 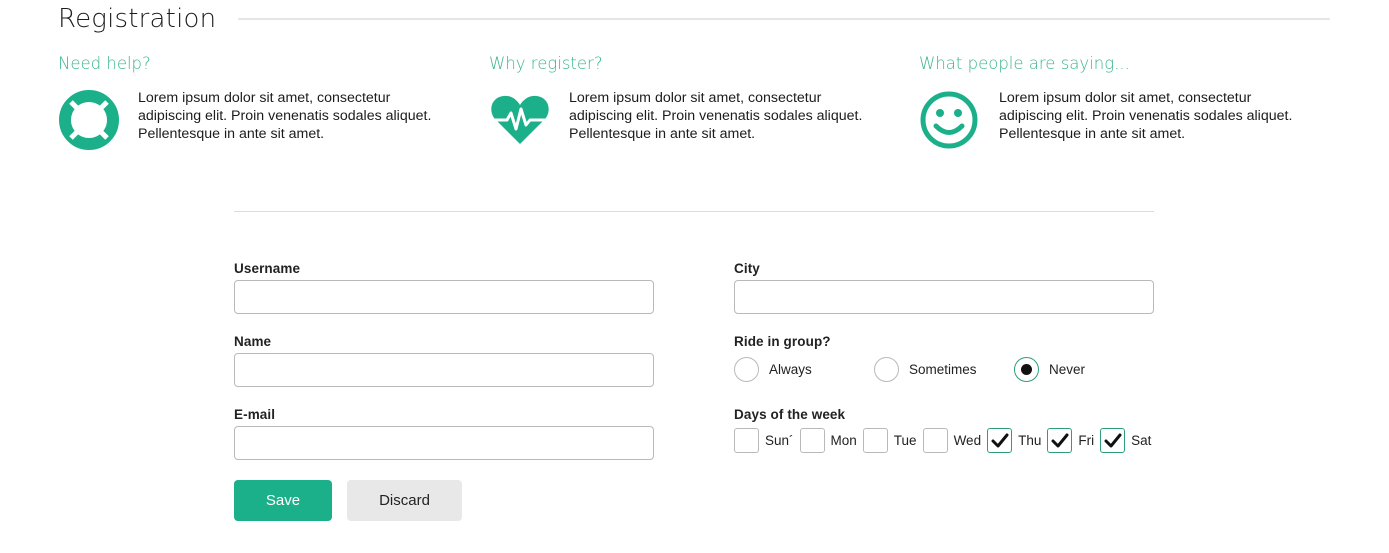 I want to click on save-button: Save, so click(x=283, y=500).